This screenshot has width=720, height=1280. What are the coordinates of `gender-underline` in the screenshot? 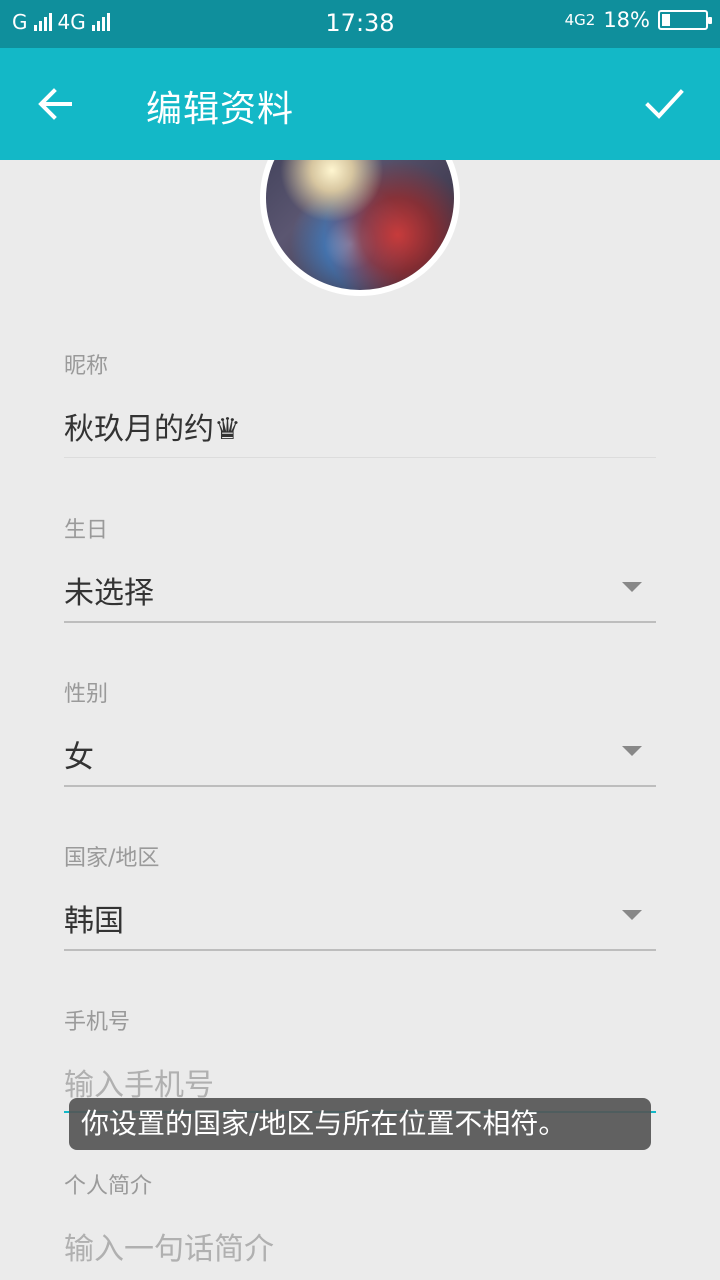 It's located at (360, 786).